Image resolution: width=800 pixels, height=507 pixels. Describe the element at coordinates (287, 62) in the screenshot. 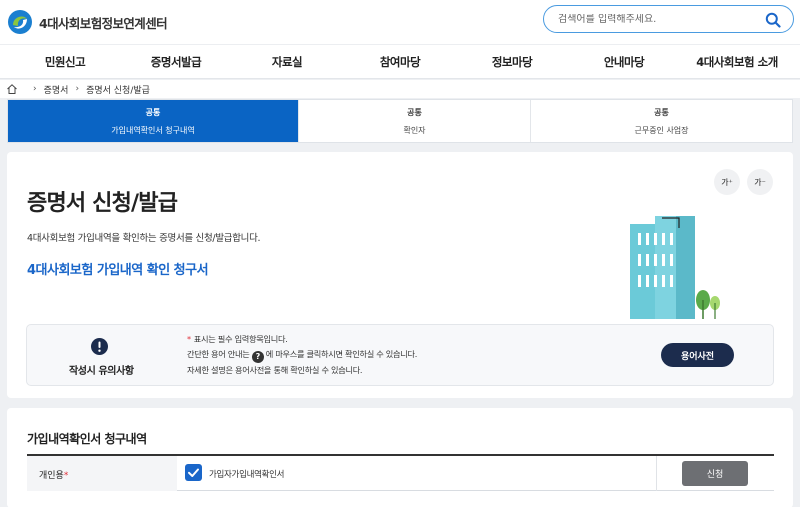

I see `nav-item-resources: 자료실` at that location.